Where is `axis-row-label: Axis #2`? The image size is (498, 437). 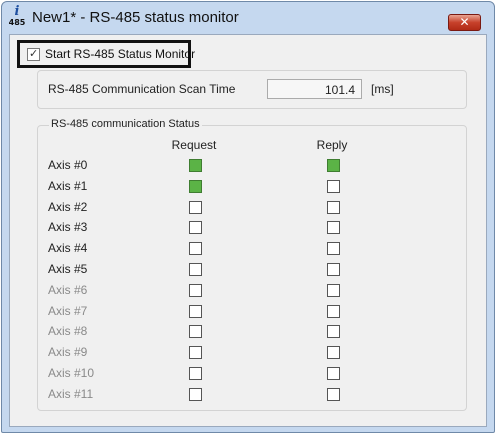
axis-row-label: Axis #2 is located at coordinates (68, 207).